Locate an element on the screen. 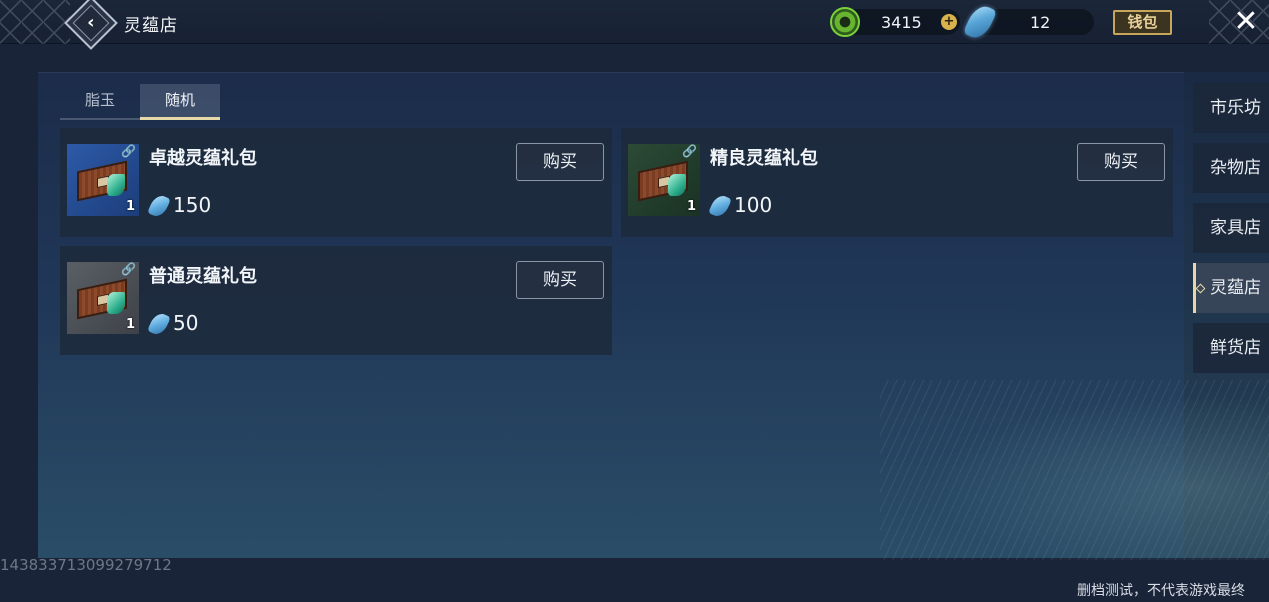  currency-crystal-display: 12 is located at coordinates (1028, 22).